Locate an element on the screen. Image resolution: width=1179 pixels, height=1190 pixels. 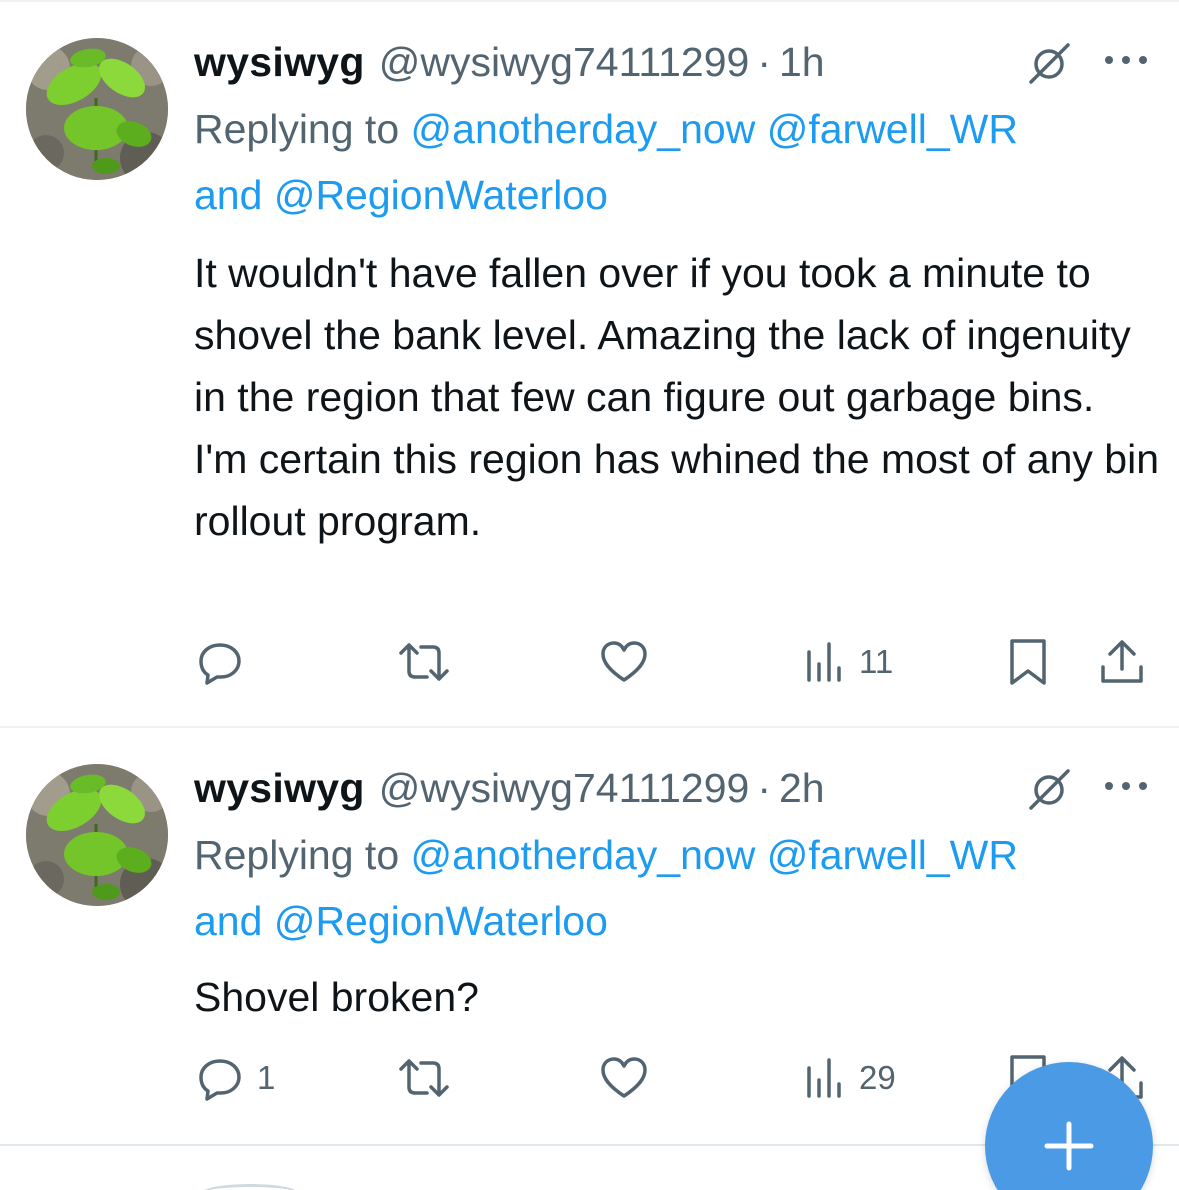
plus-icon is located at coordinates (1069, 1146).